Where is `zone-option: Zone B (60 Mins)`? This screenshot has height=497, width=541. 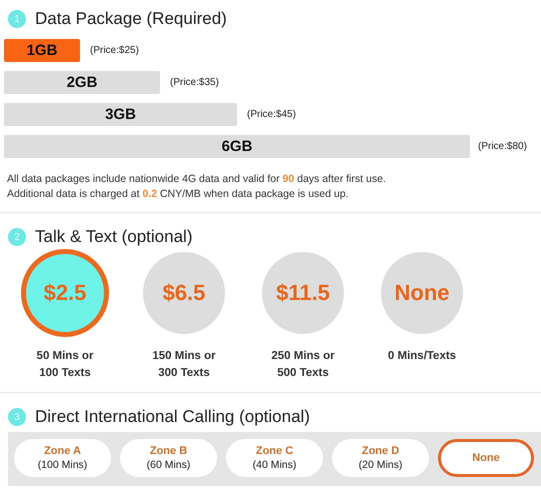
zone-option: Zone B (60 Mins) is located at coordinates (168, 458).